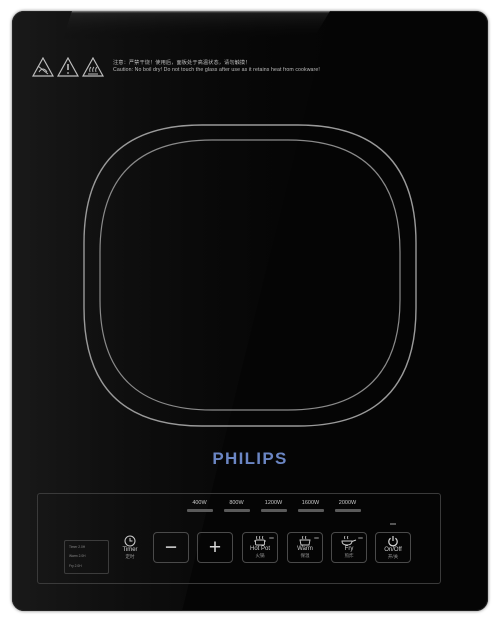 Image resolution: width=500 pixels, height=621 pixels. I want to click on timer-label: Timer, so click(130, 550).